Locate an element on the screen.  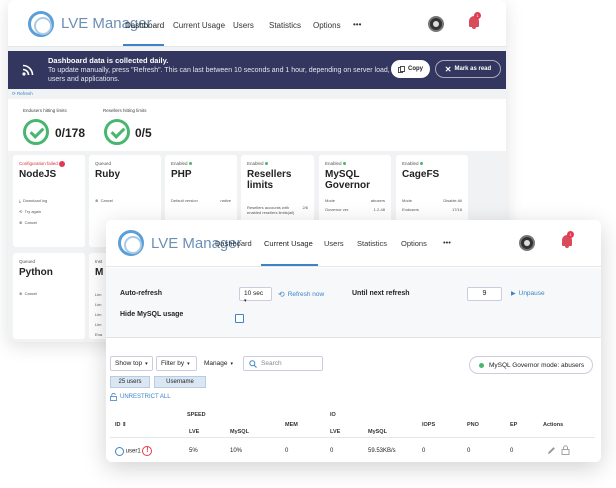
show-top-label: Show top is located at coordinates (129, 363).